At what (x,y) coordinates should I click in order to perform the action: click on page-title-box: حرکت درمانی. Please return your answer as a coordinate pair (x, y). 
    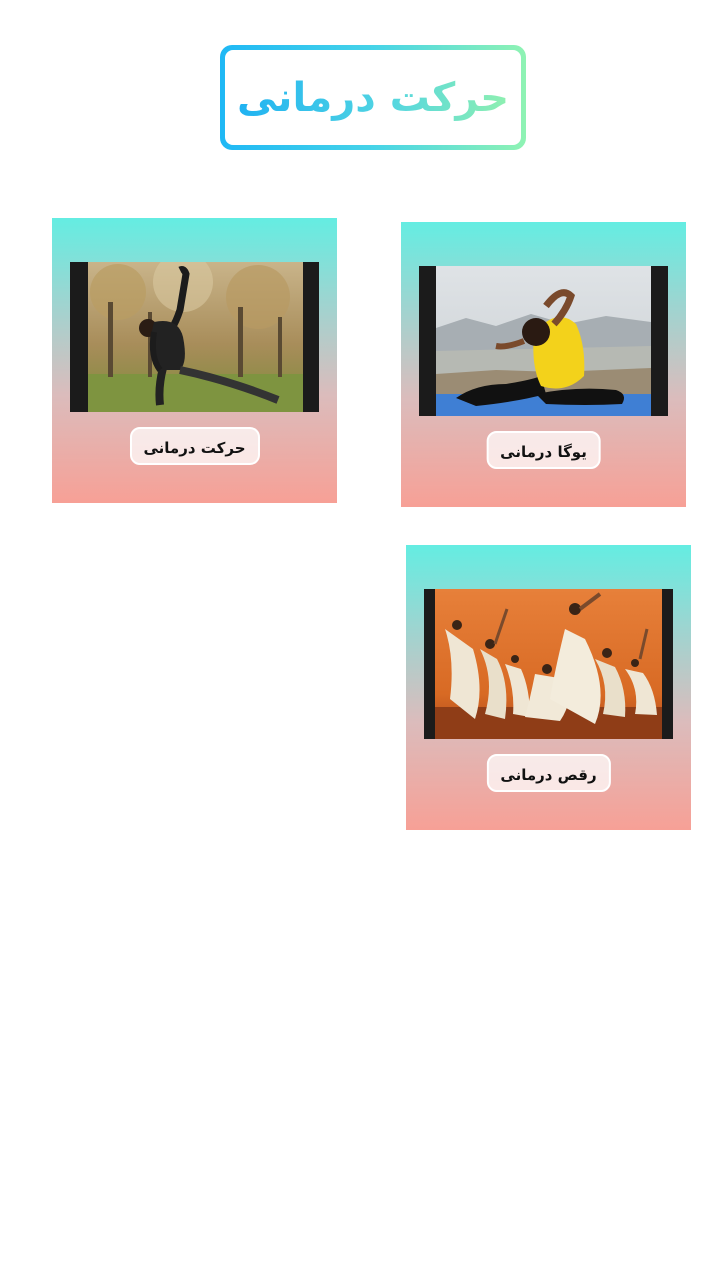
    Looking at the image, I should click on (373, 97).